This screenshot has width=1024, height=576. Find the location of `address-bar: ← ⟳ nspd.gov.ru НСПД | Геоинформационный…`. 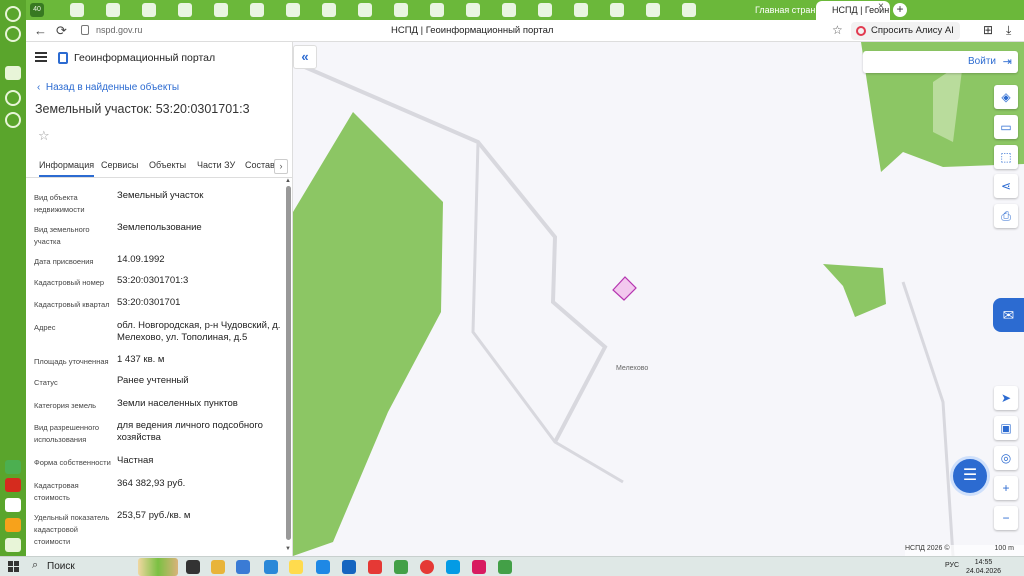

address-bar: ← ⟳ nspd.gov.ru НСПД | Геоинформационный… is located at coordinates (525, 31).